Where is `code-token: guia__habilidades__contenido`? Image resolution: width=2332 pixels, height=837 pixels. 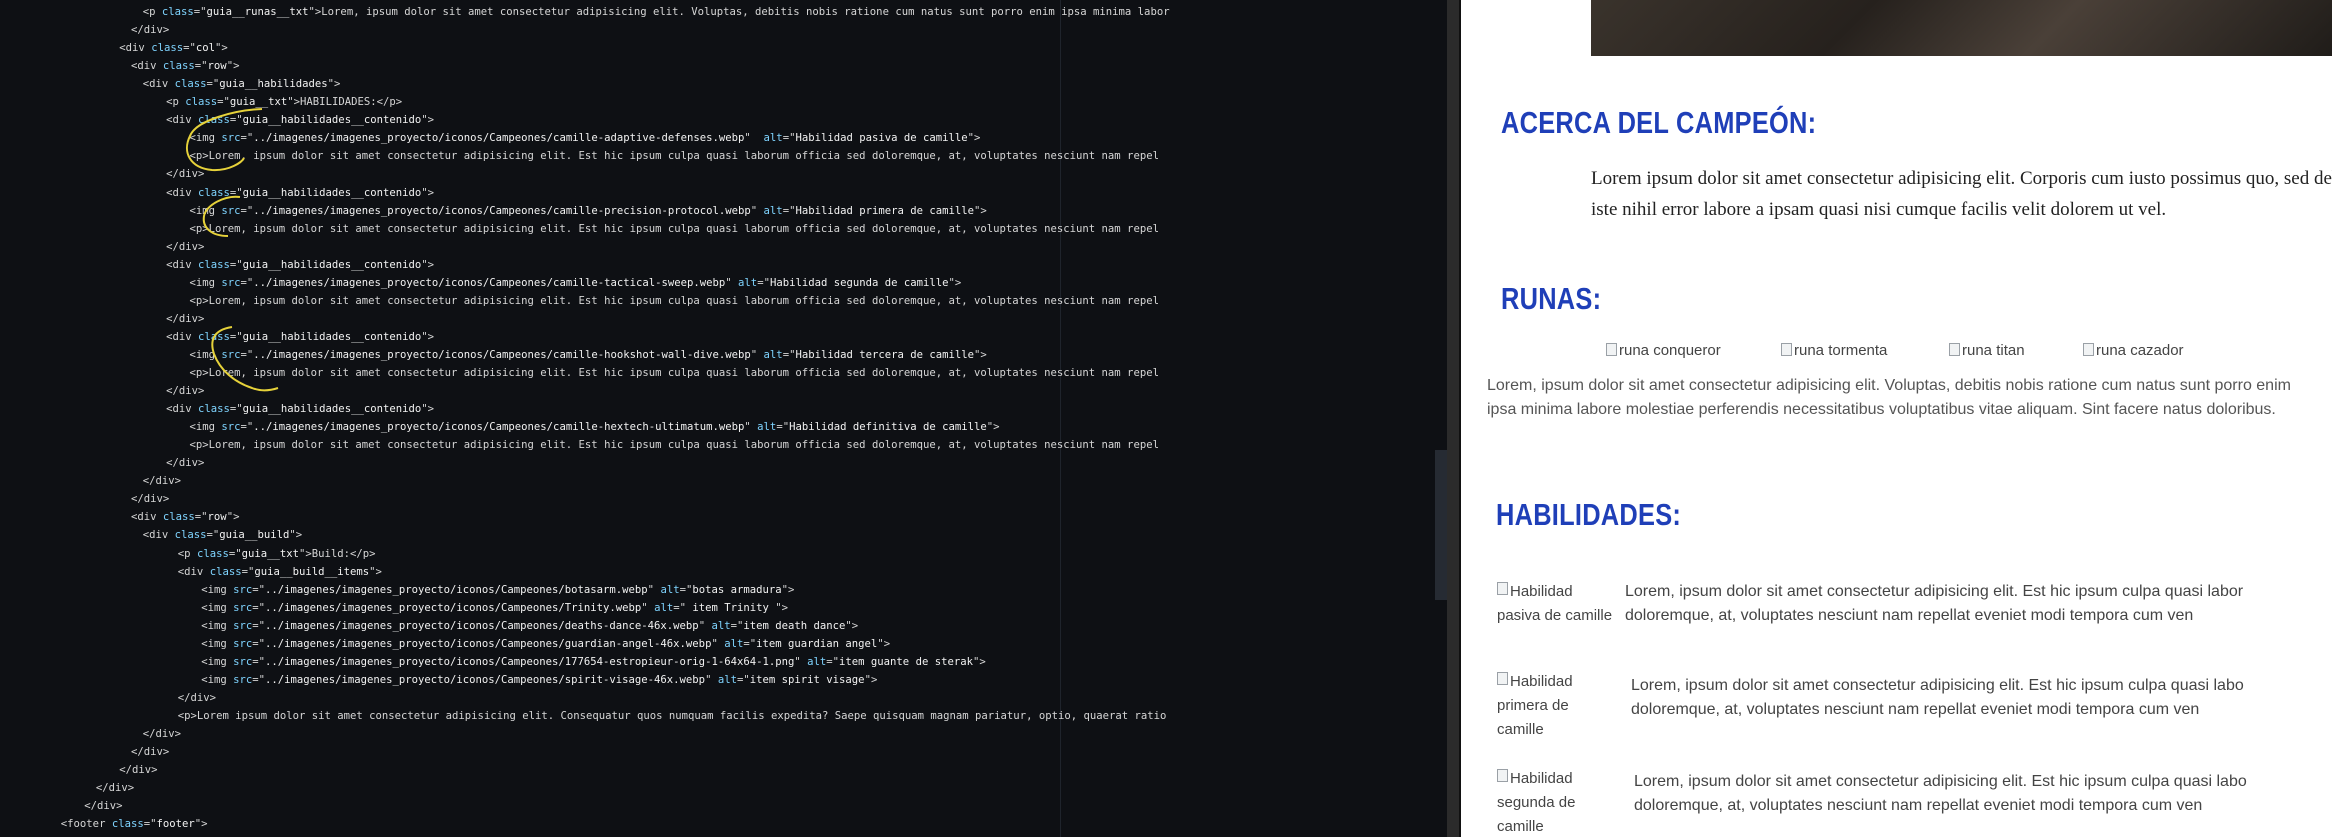 code-token: guia__habilidades__contenido is located at coordinates (332, 409).